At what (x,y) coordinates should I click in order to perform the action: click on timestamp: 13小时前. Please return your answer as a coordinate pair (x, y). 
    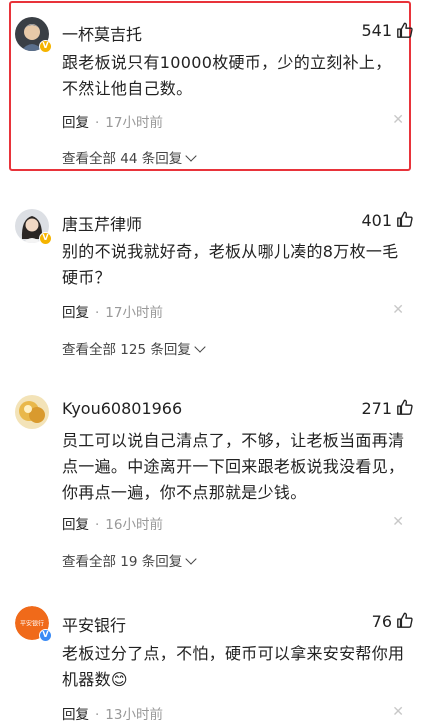
    Looking at the image, I should click on (134, 715).